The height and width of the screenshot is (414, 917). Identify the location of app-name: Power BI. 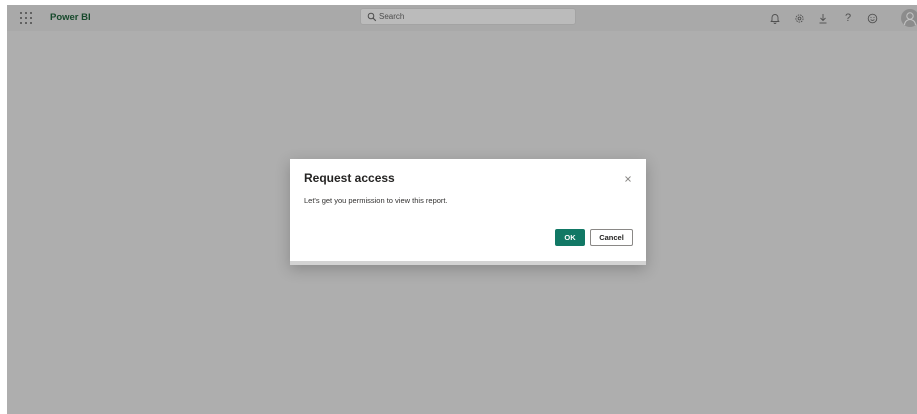
(70, 18).